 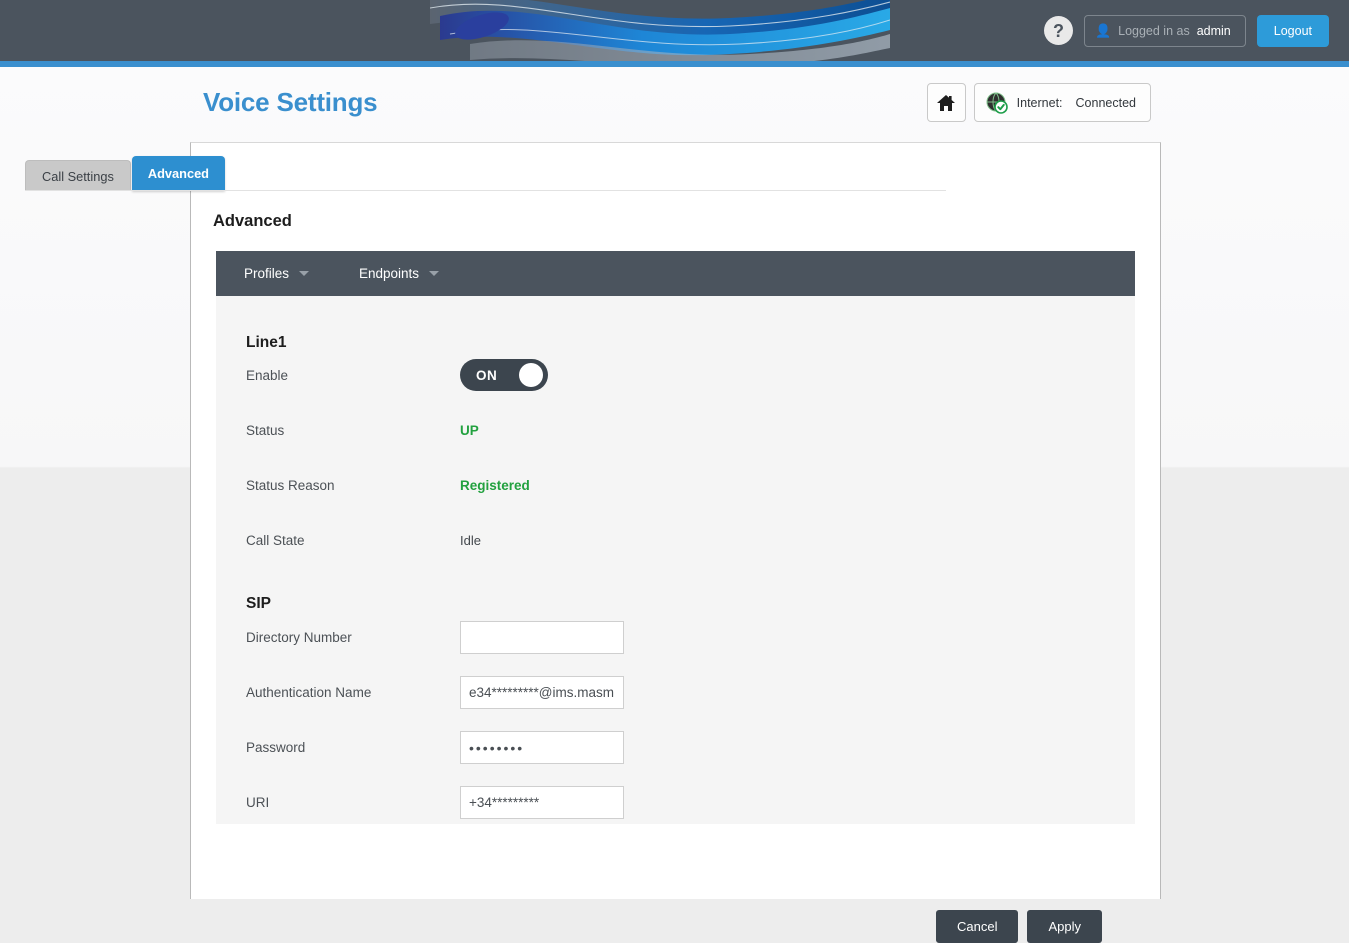 What do you see at coordinates (1058, 30) in the screenshot?
I see `help-icon: ?` at bounding box center [1058, 30].